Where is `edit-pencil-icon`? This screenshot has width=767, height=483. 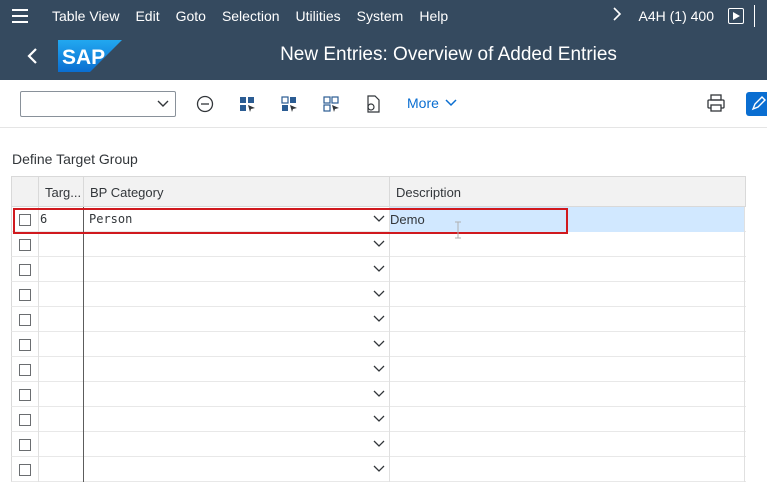
edit-pencil-icon is located at coordinates (756, 104).